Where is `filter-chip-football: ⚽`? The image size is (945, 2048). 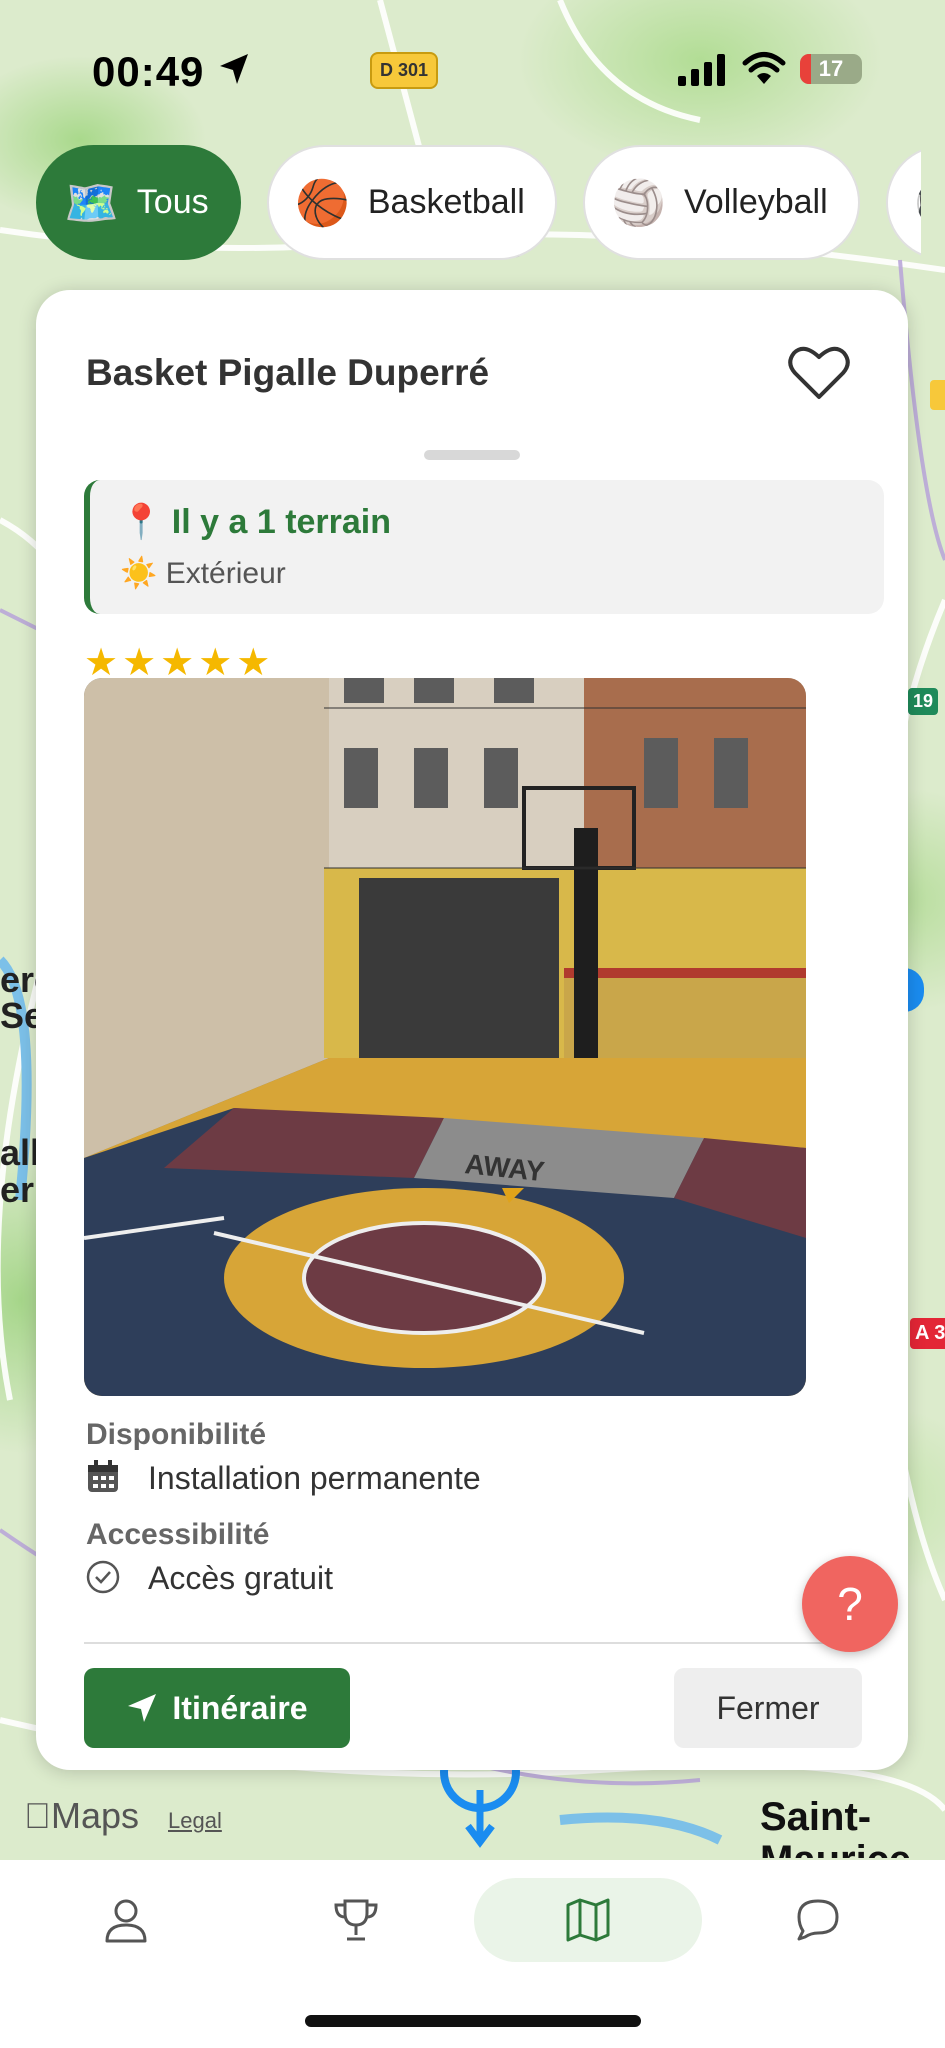 filter-chip-football: ⚽ is located at coordinates (903, 202).